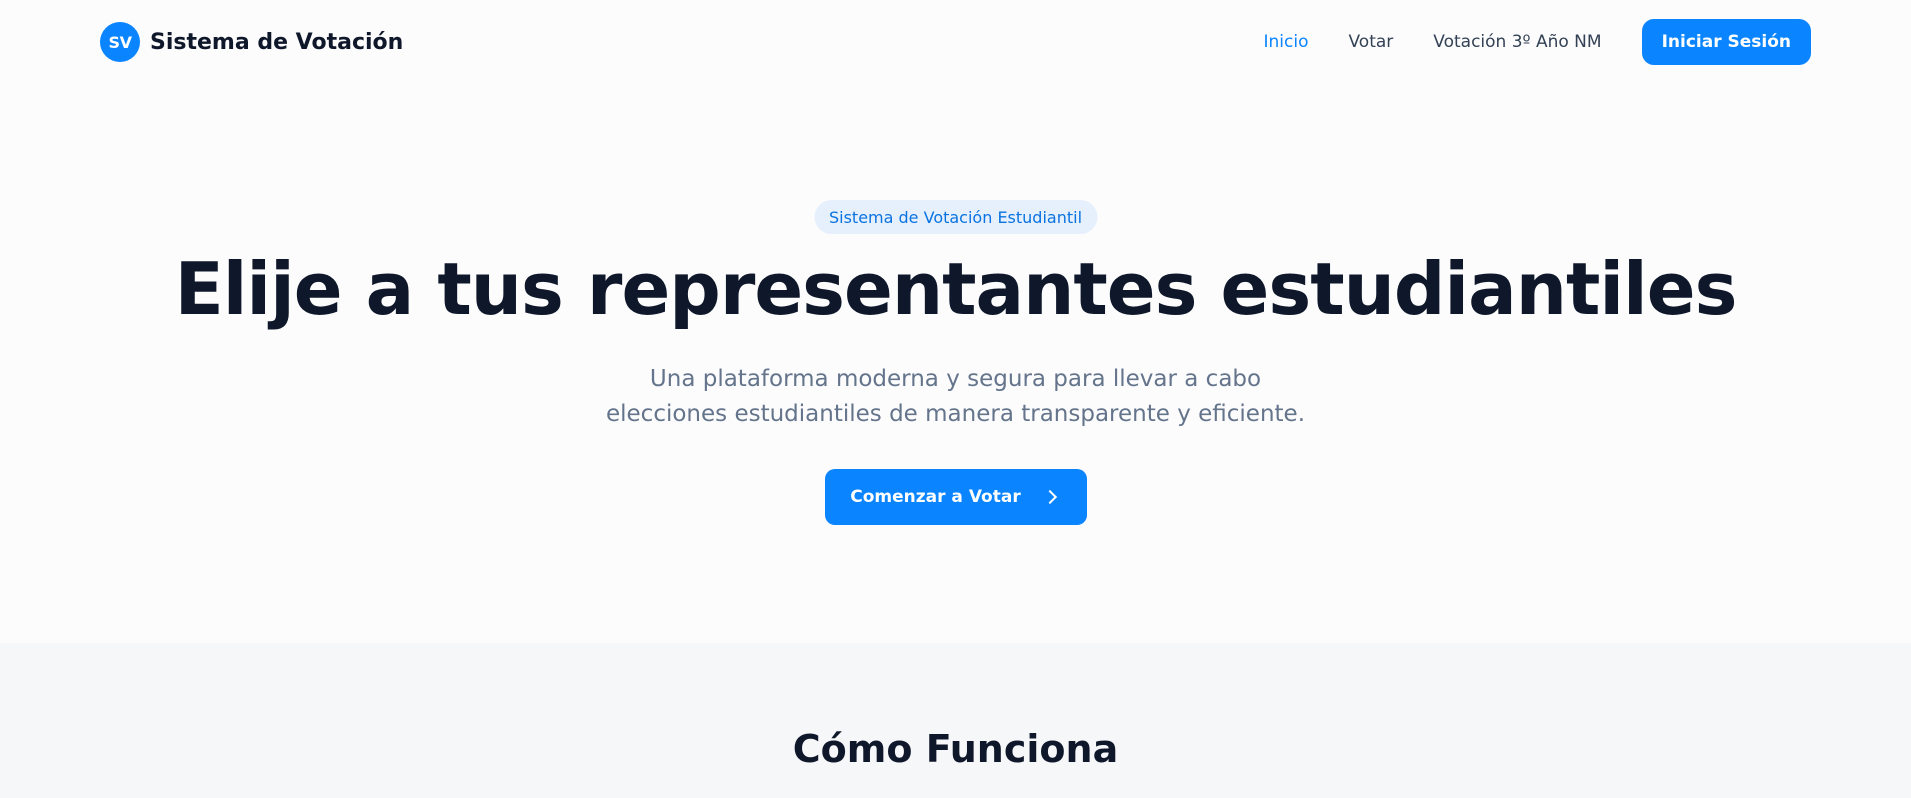 The image size is (1911, 798). I want to click on brand-name: Sistema de Votación, so click(277, 42).